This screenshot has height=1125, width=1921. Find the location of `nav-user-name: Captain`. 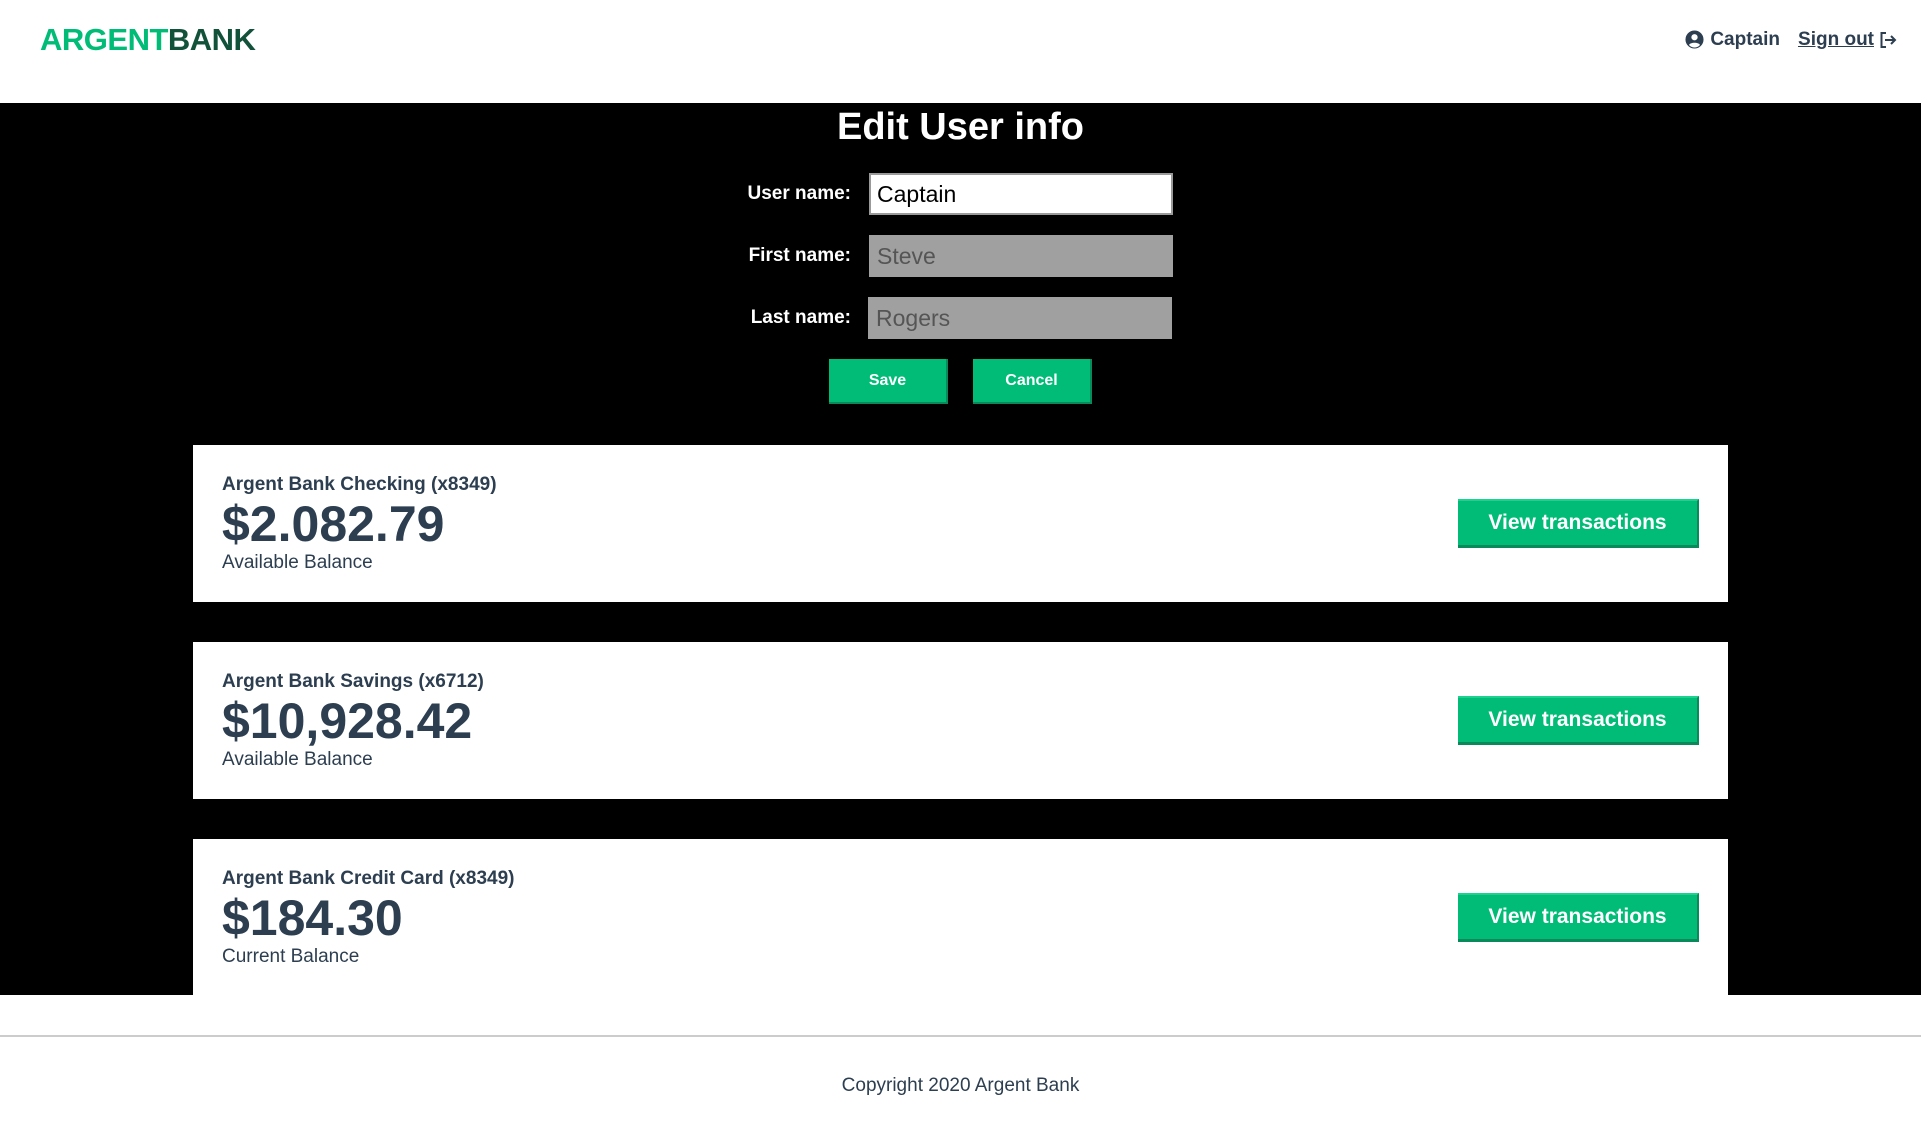

nav-user-name: Captain is located at coordinates (1745, 39).